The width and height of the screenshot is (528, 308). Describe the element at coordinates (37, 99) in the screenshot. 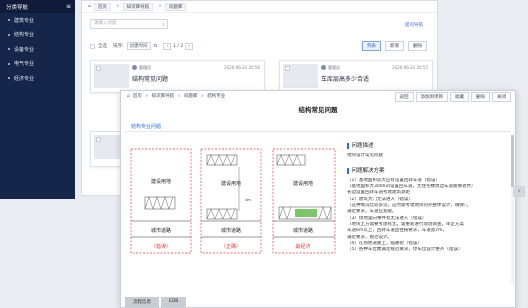

I see `sidebar: 分类导航 ≡ 建筑专业 结构专业 设备专业 电气专业 经济专业` at that location.